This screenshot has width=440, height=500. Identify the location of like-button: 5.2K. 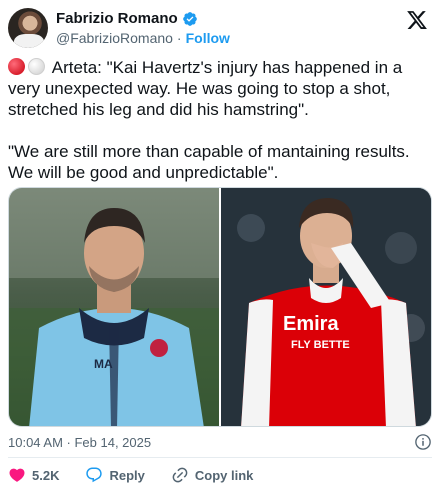
(33, 475).